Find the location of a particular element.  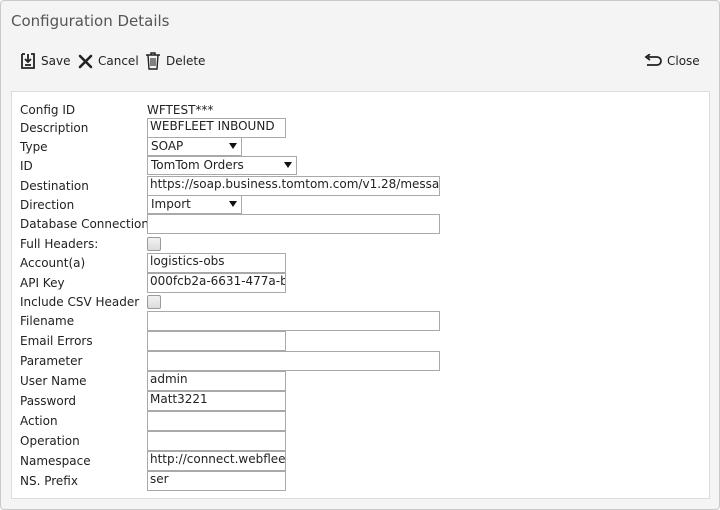

undo-arrow-icon is located at coordinates (653, 61).